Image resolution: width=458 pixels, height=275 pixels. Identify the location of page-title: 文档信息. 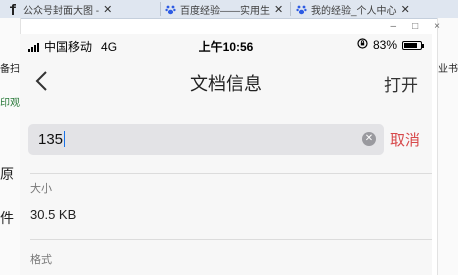
(226, 84).